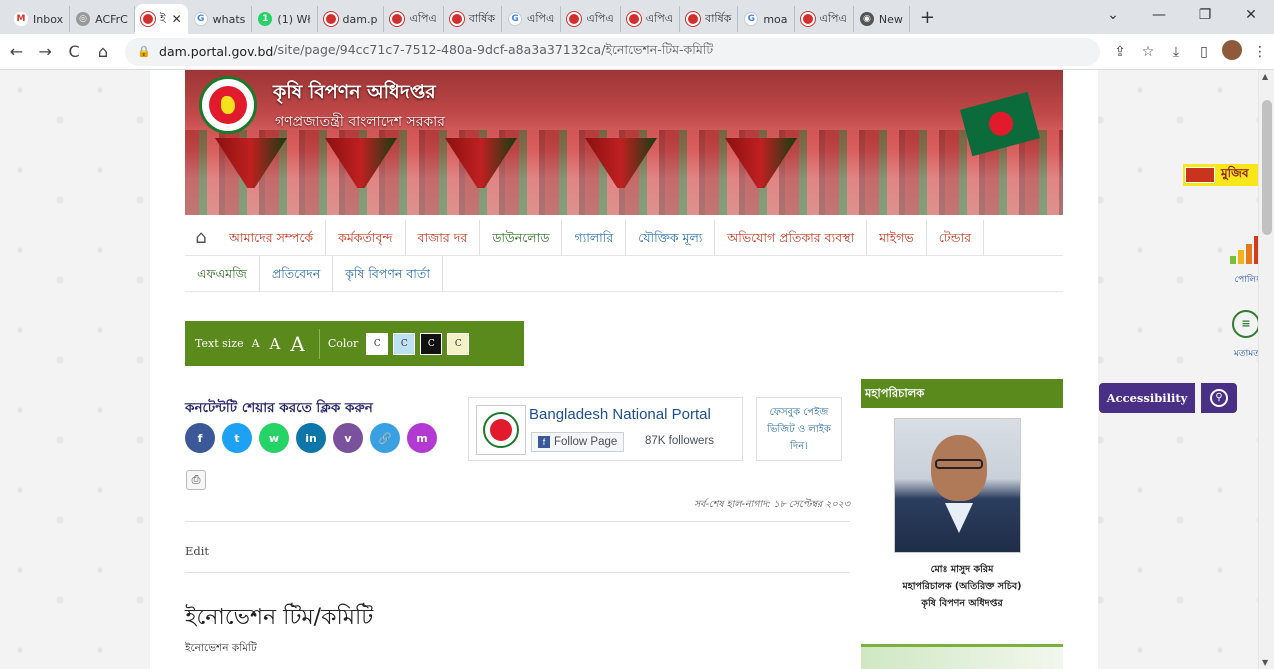 The image size is (1274, 669). Describe the element at coordinates (102, 19) in the screenshot. I see `browser-tab: ◎ ACFrC` at that location.